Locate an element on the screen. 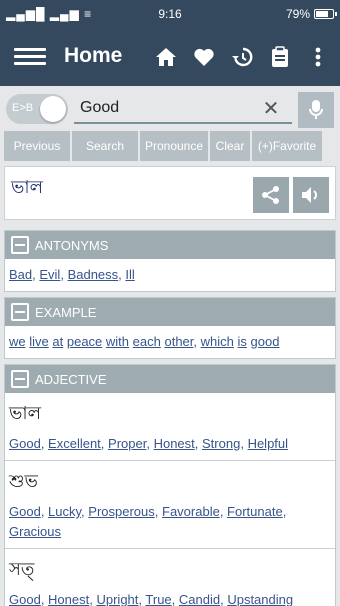 This screenshot has width=340, height=606. translation-card: ভাল is located at coordinates (170, 193).